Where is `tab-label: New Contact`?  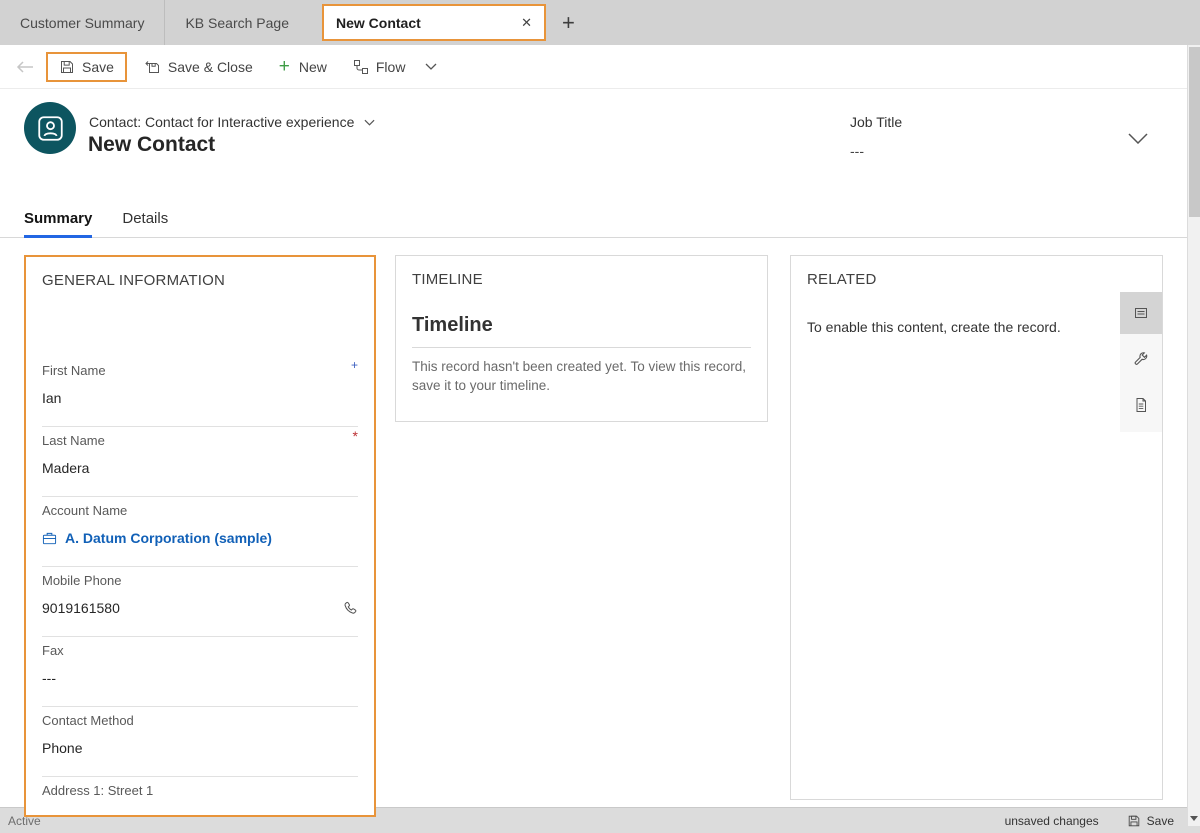
tab-label: New Contact is located at coordinates (378, 22).